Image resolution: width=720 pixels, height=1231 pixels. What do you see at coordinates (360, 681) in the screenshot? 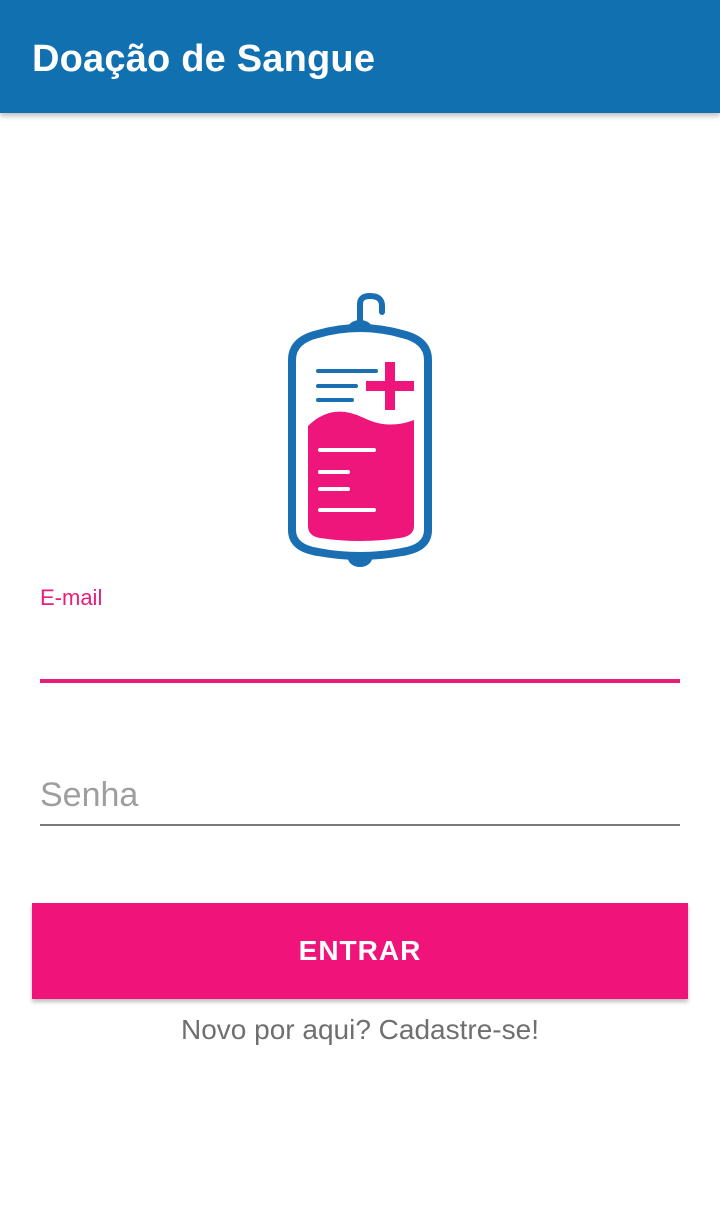
I see `email-underline` at bounding box center [360, 681].